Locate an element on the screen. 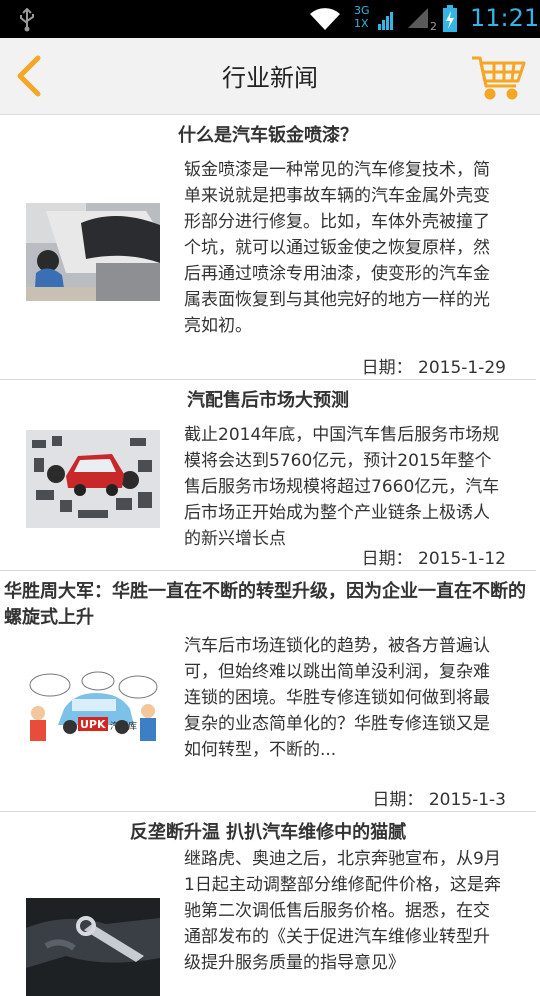  news-title: 反垄断升温 扒扒汽车维修中的猫腻 is located at coordinates (268, 832).